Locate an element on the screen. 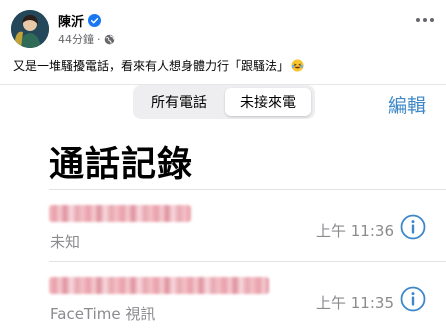 Image resolution: width=446 pixels, height=331 pixels. more-options-icon is located at coordinates (425, 20).